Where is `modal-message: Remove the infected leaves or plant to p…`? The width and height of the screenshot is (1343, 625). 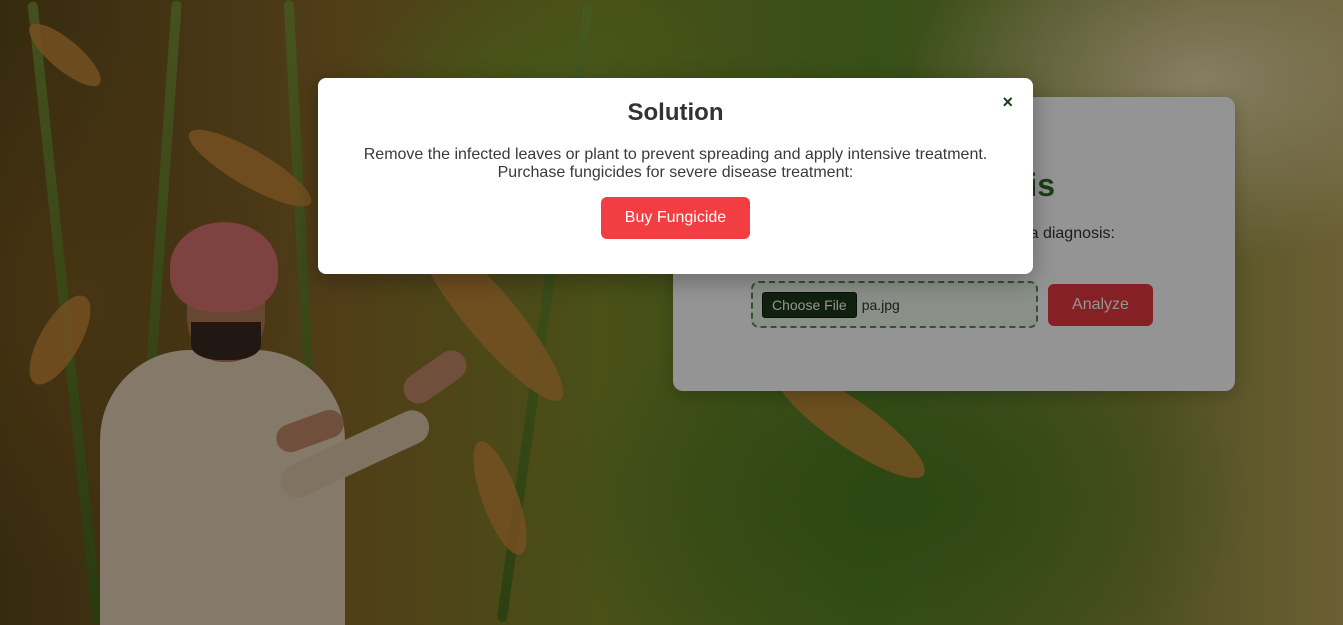 modal-message: Remove the infected leaves or plant to p… is located at coordinates (675, 164).